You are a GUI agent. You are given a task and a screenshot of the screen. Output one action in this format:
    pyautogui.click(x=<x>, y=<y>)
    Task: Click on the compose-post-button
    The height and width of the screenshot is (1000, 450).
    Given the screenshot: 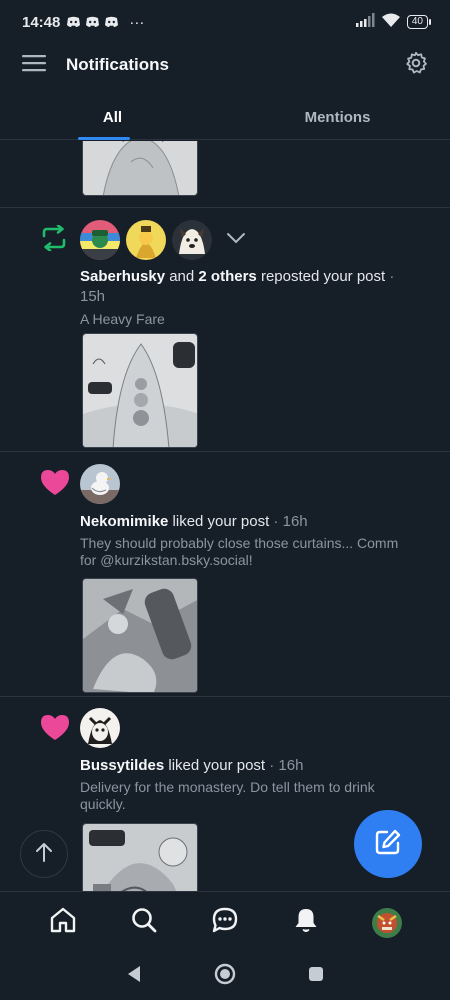 What is the action you would take?
    pyautogui.click(x=388, y=844)
    